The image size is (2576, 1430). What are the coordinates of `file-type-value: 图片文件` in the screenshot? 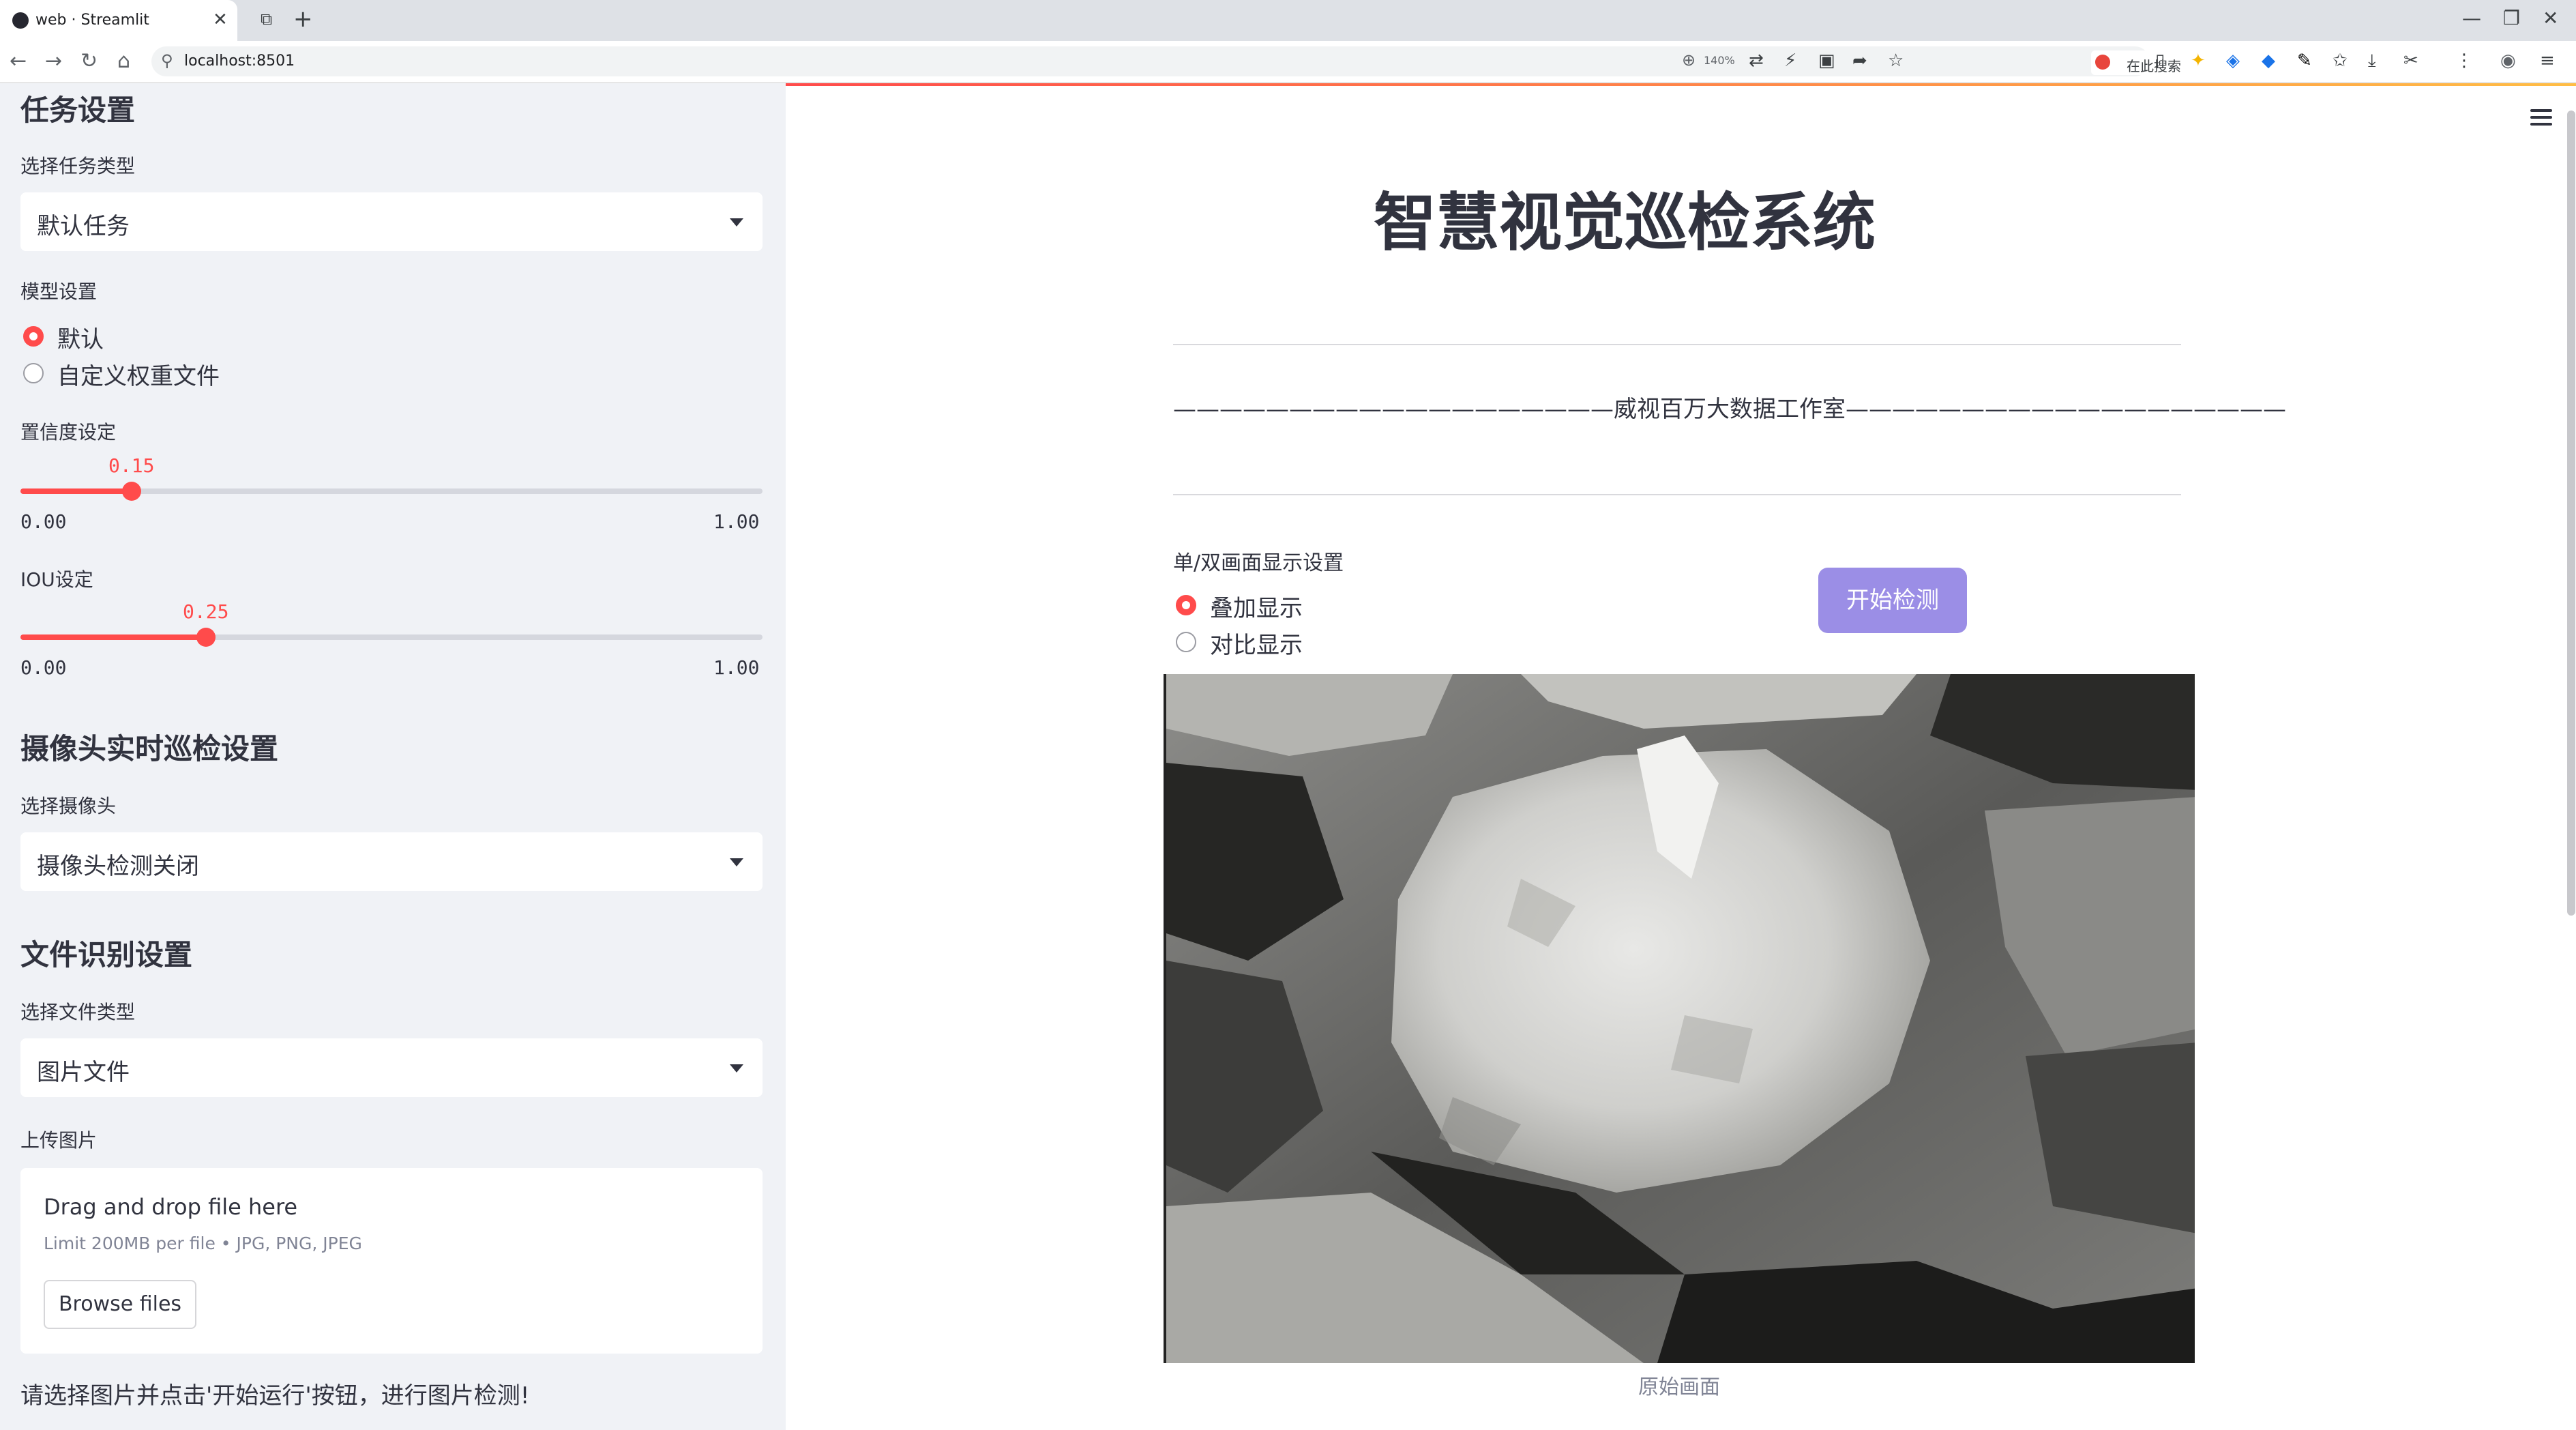 It's located at (83, 1072).